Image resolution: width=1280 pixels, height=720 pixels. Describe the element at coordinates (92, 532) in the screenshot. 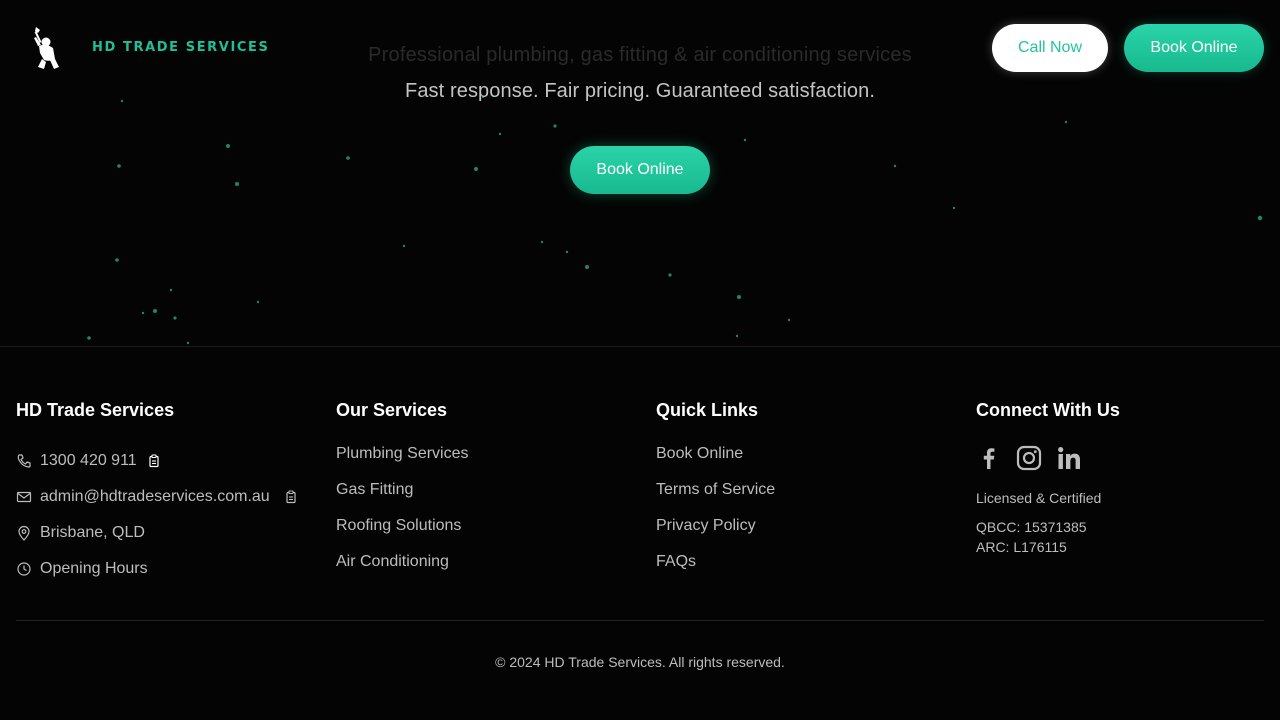

I see `location-text: Brisbane, QLD` at that location.